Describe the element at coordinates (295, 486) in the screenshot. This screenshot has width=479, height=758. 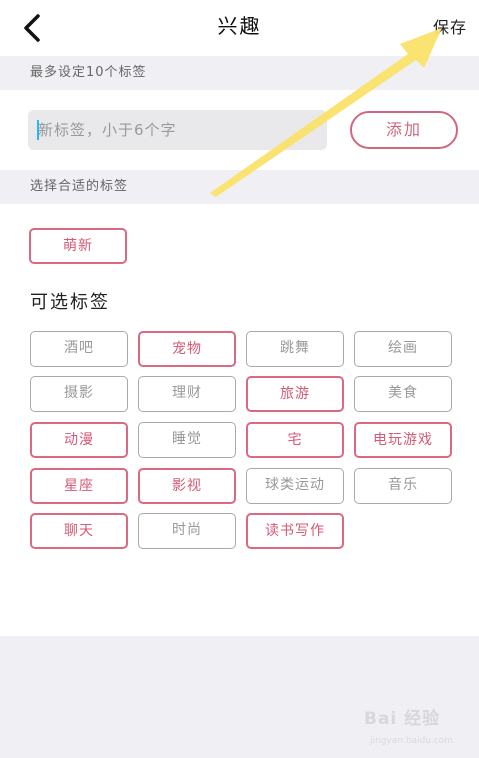
I see `tag-option: 球类运动` at that location.